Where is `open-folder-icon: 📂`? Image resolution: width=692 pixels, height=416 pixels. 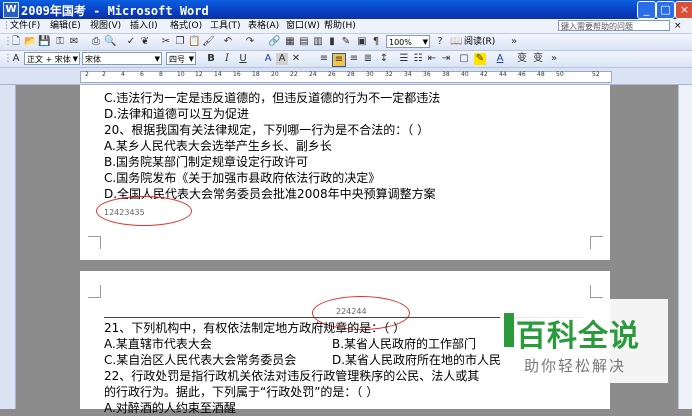 open-folder-icon: 📂 is located at coordinates (30, 42).